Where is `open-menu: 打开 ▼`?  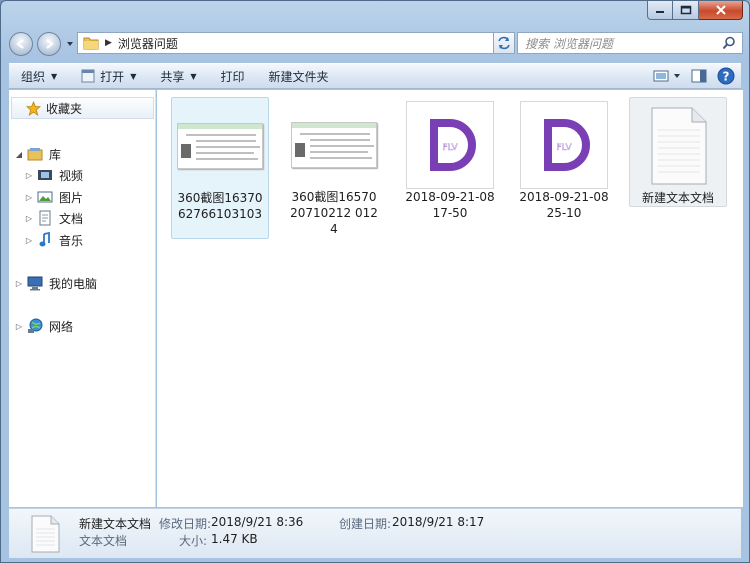 open-menu: 打开 ▼ is located at coordinates (108, 76).